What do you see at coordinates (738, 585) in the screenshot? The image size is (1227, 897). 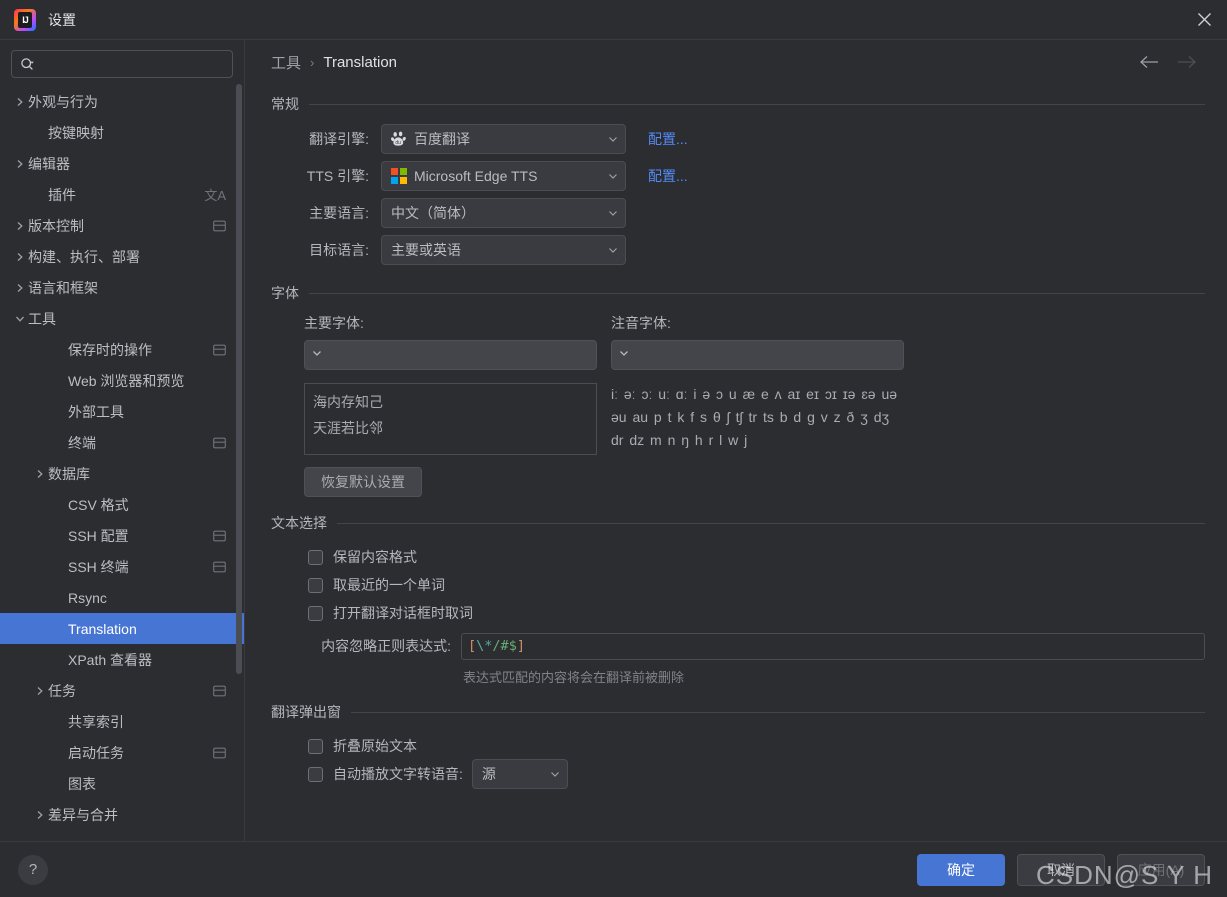 I see `checkbox-row-nearest-word: 取最近的一个单词` at bounding box center [738, 585].